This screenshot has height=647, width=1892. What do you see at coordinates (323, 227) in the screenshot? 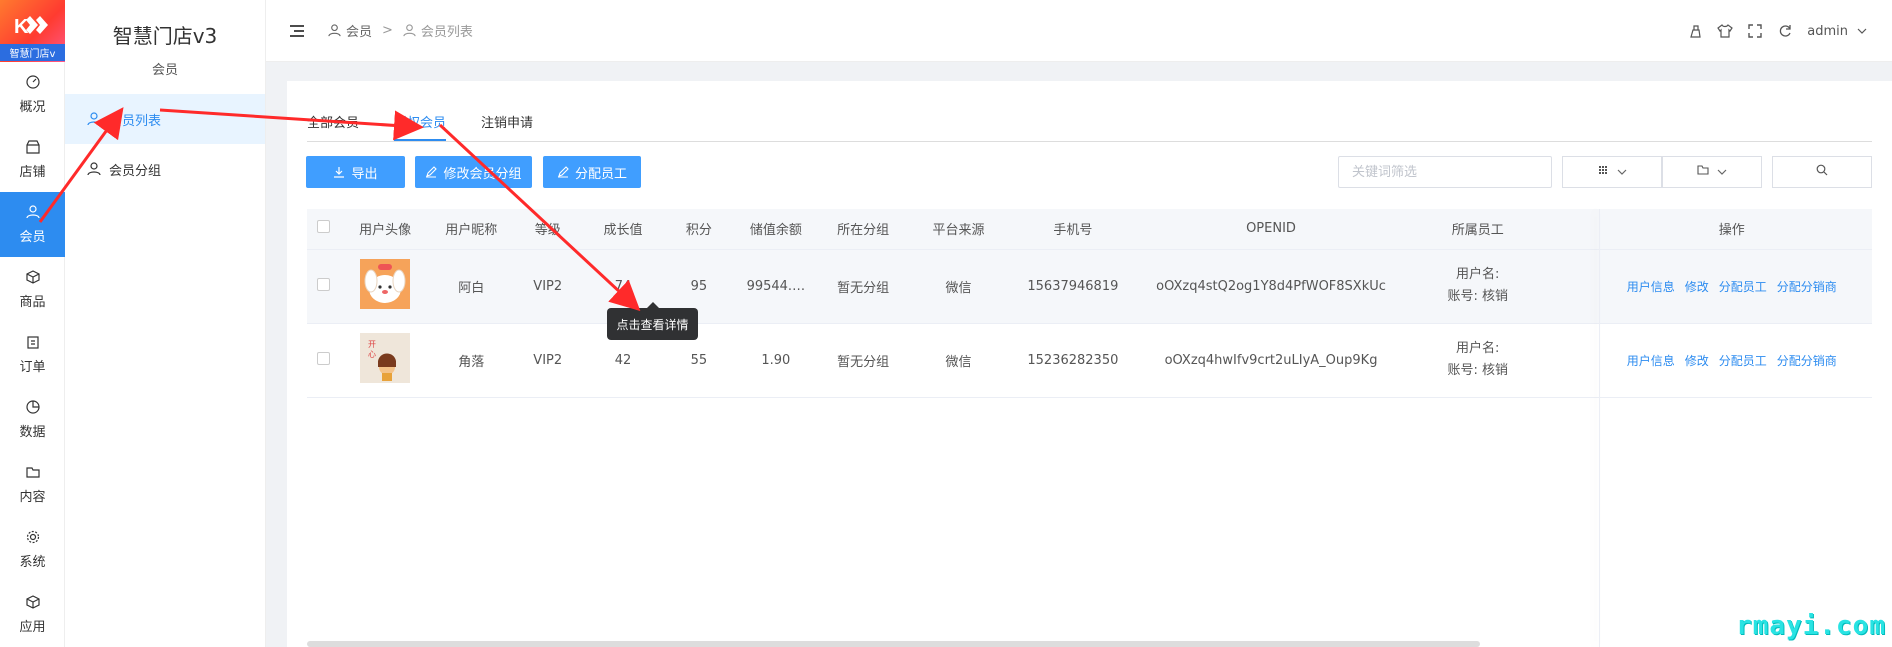
I see `select-all-checkbox` at bounding box center [323, 227].